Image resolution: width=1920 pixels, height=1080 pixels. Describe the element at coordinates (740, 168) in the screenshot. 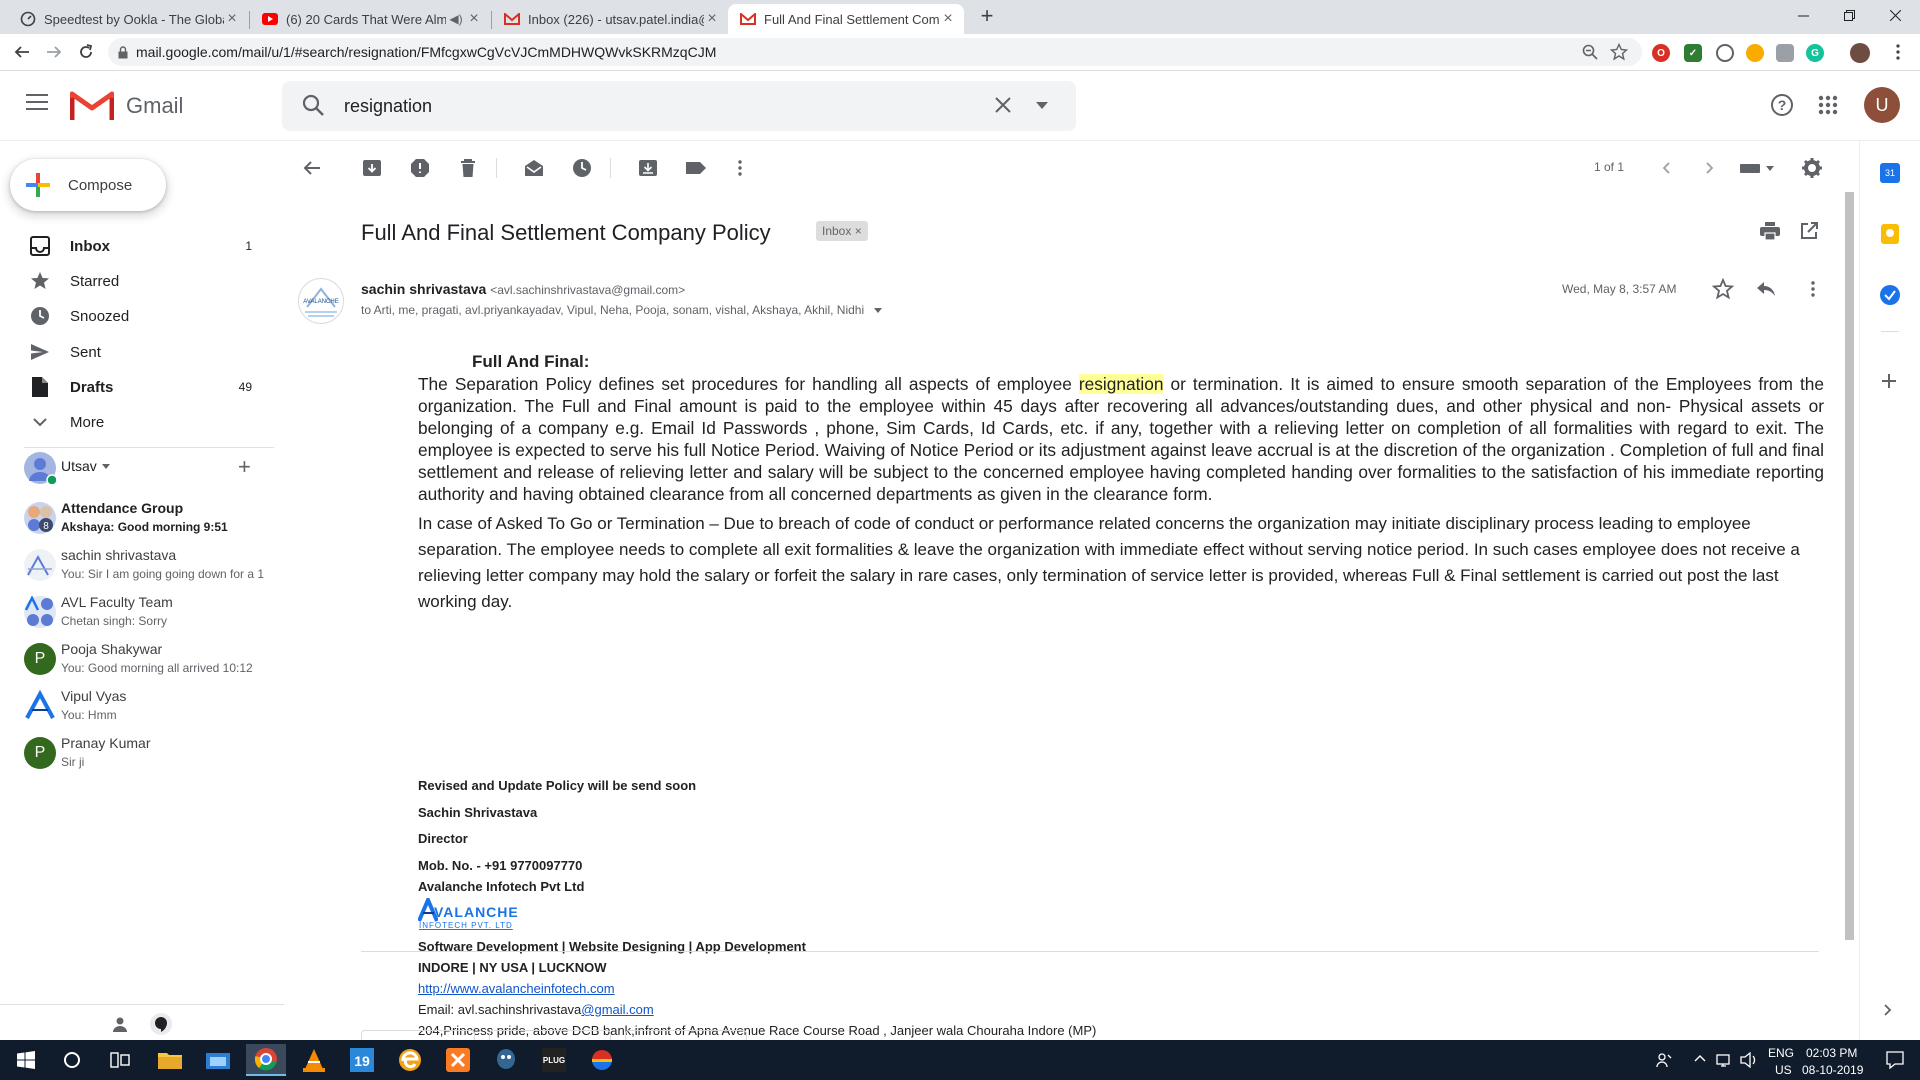

I see `more-options-icon` at that location.